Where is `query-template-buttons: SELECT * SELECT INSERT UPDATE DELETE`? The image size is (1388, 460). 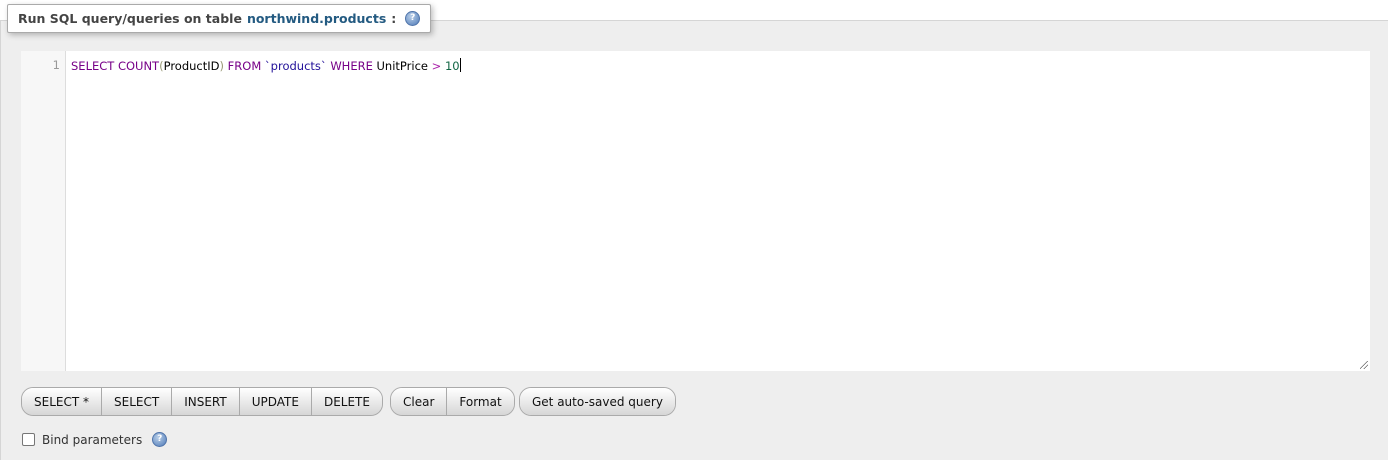
query-template-buttons: SELECT * SELECT INSERT UPDATE DELETE is located at coordinates (202, 401).